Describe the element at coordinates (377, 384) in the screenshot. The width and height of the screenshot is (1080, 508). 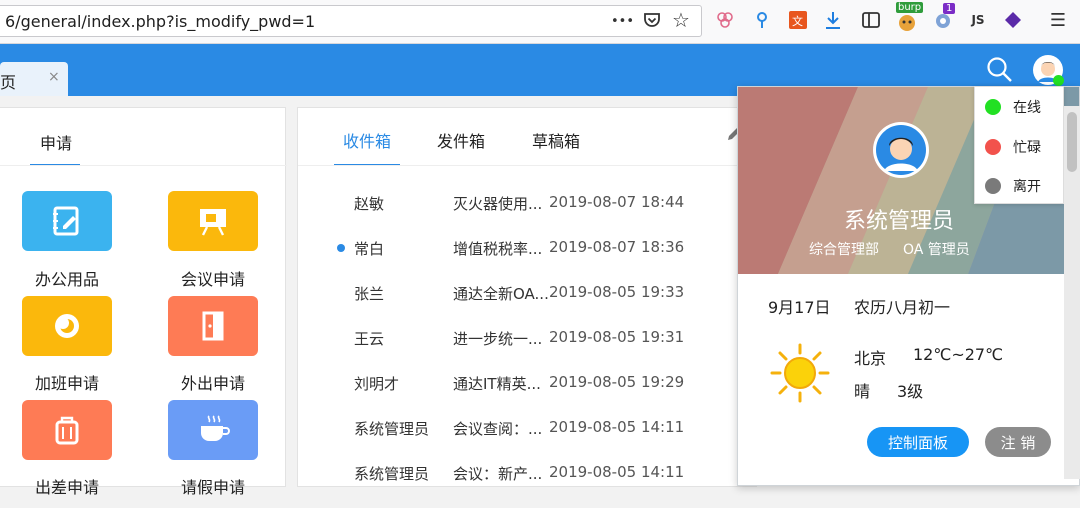
I see `mail-sender: 刘明才` at that location.